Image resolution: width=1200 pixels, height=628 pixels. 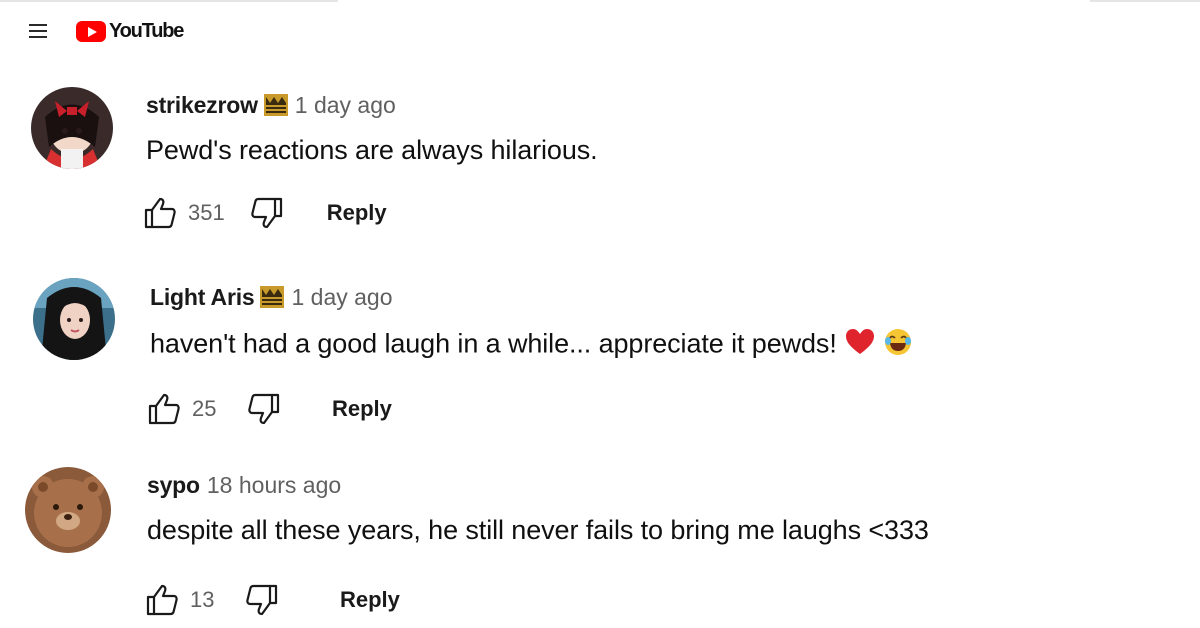 I want to click on comment-header: strikezrow 1 day ago, so click(x=271, y=105).